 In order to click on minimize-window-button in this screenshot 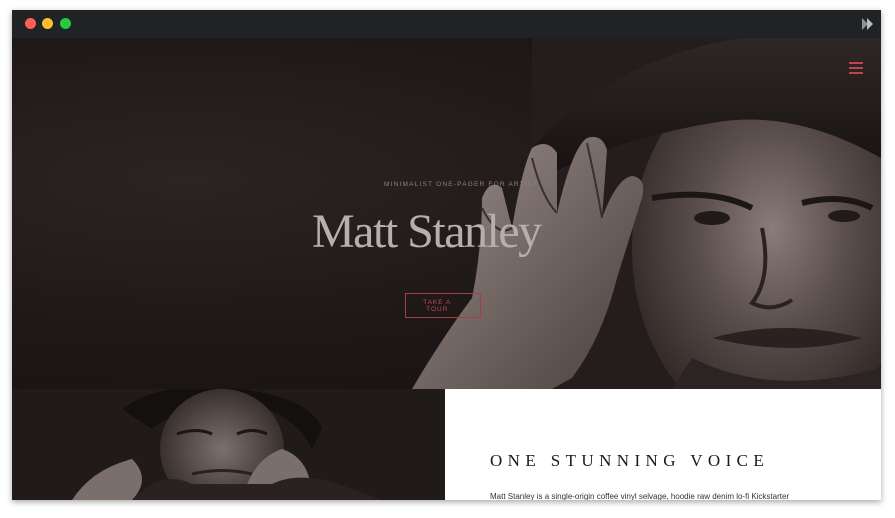, I will do `click(47, 23)`.